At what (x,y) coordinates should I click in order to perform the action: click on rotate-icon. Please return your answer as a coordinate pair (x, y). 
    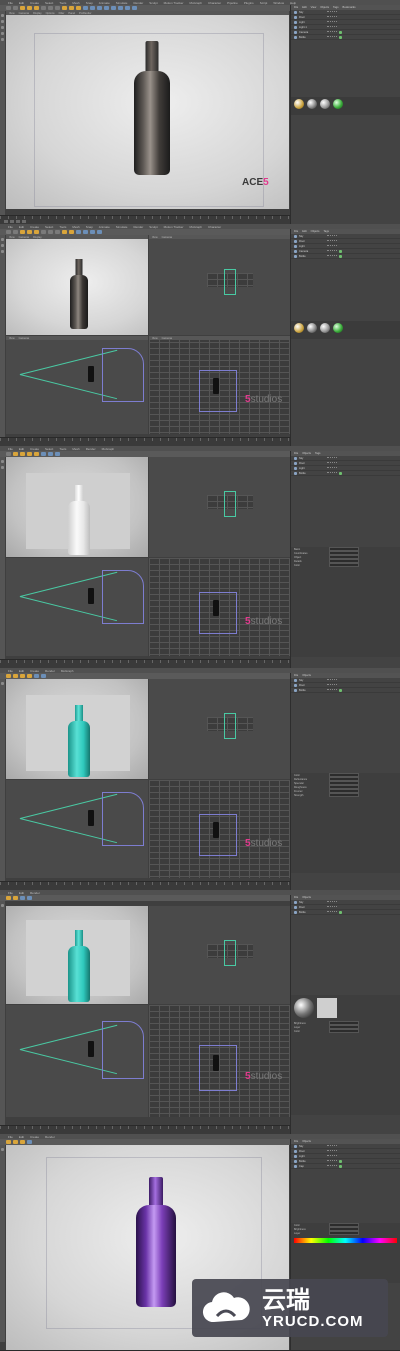
    Looking at the image, I should click on (36, 8).